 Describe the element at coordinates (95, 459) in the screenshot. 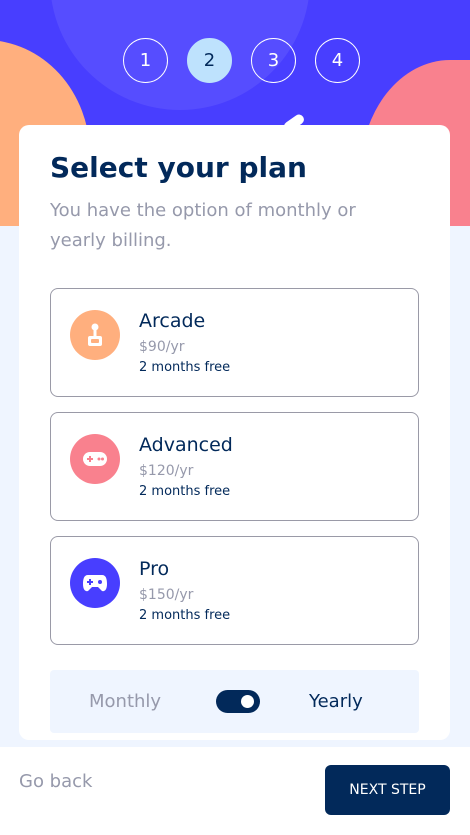

I see `gamepad-icon` at that location.